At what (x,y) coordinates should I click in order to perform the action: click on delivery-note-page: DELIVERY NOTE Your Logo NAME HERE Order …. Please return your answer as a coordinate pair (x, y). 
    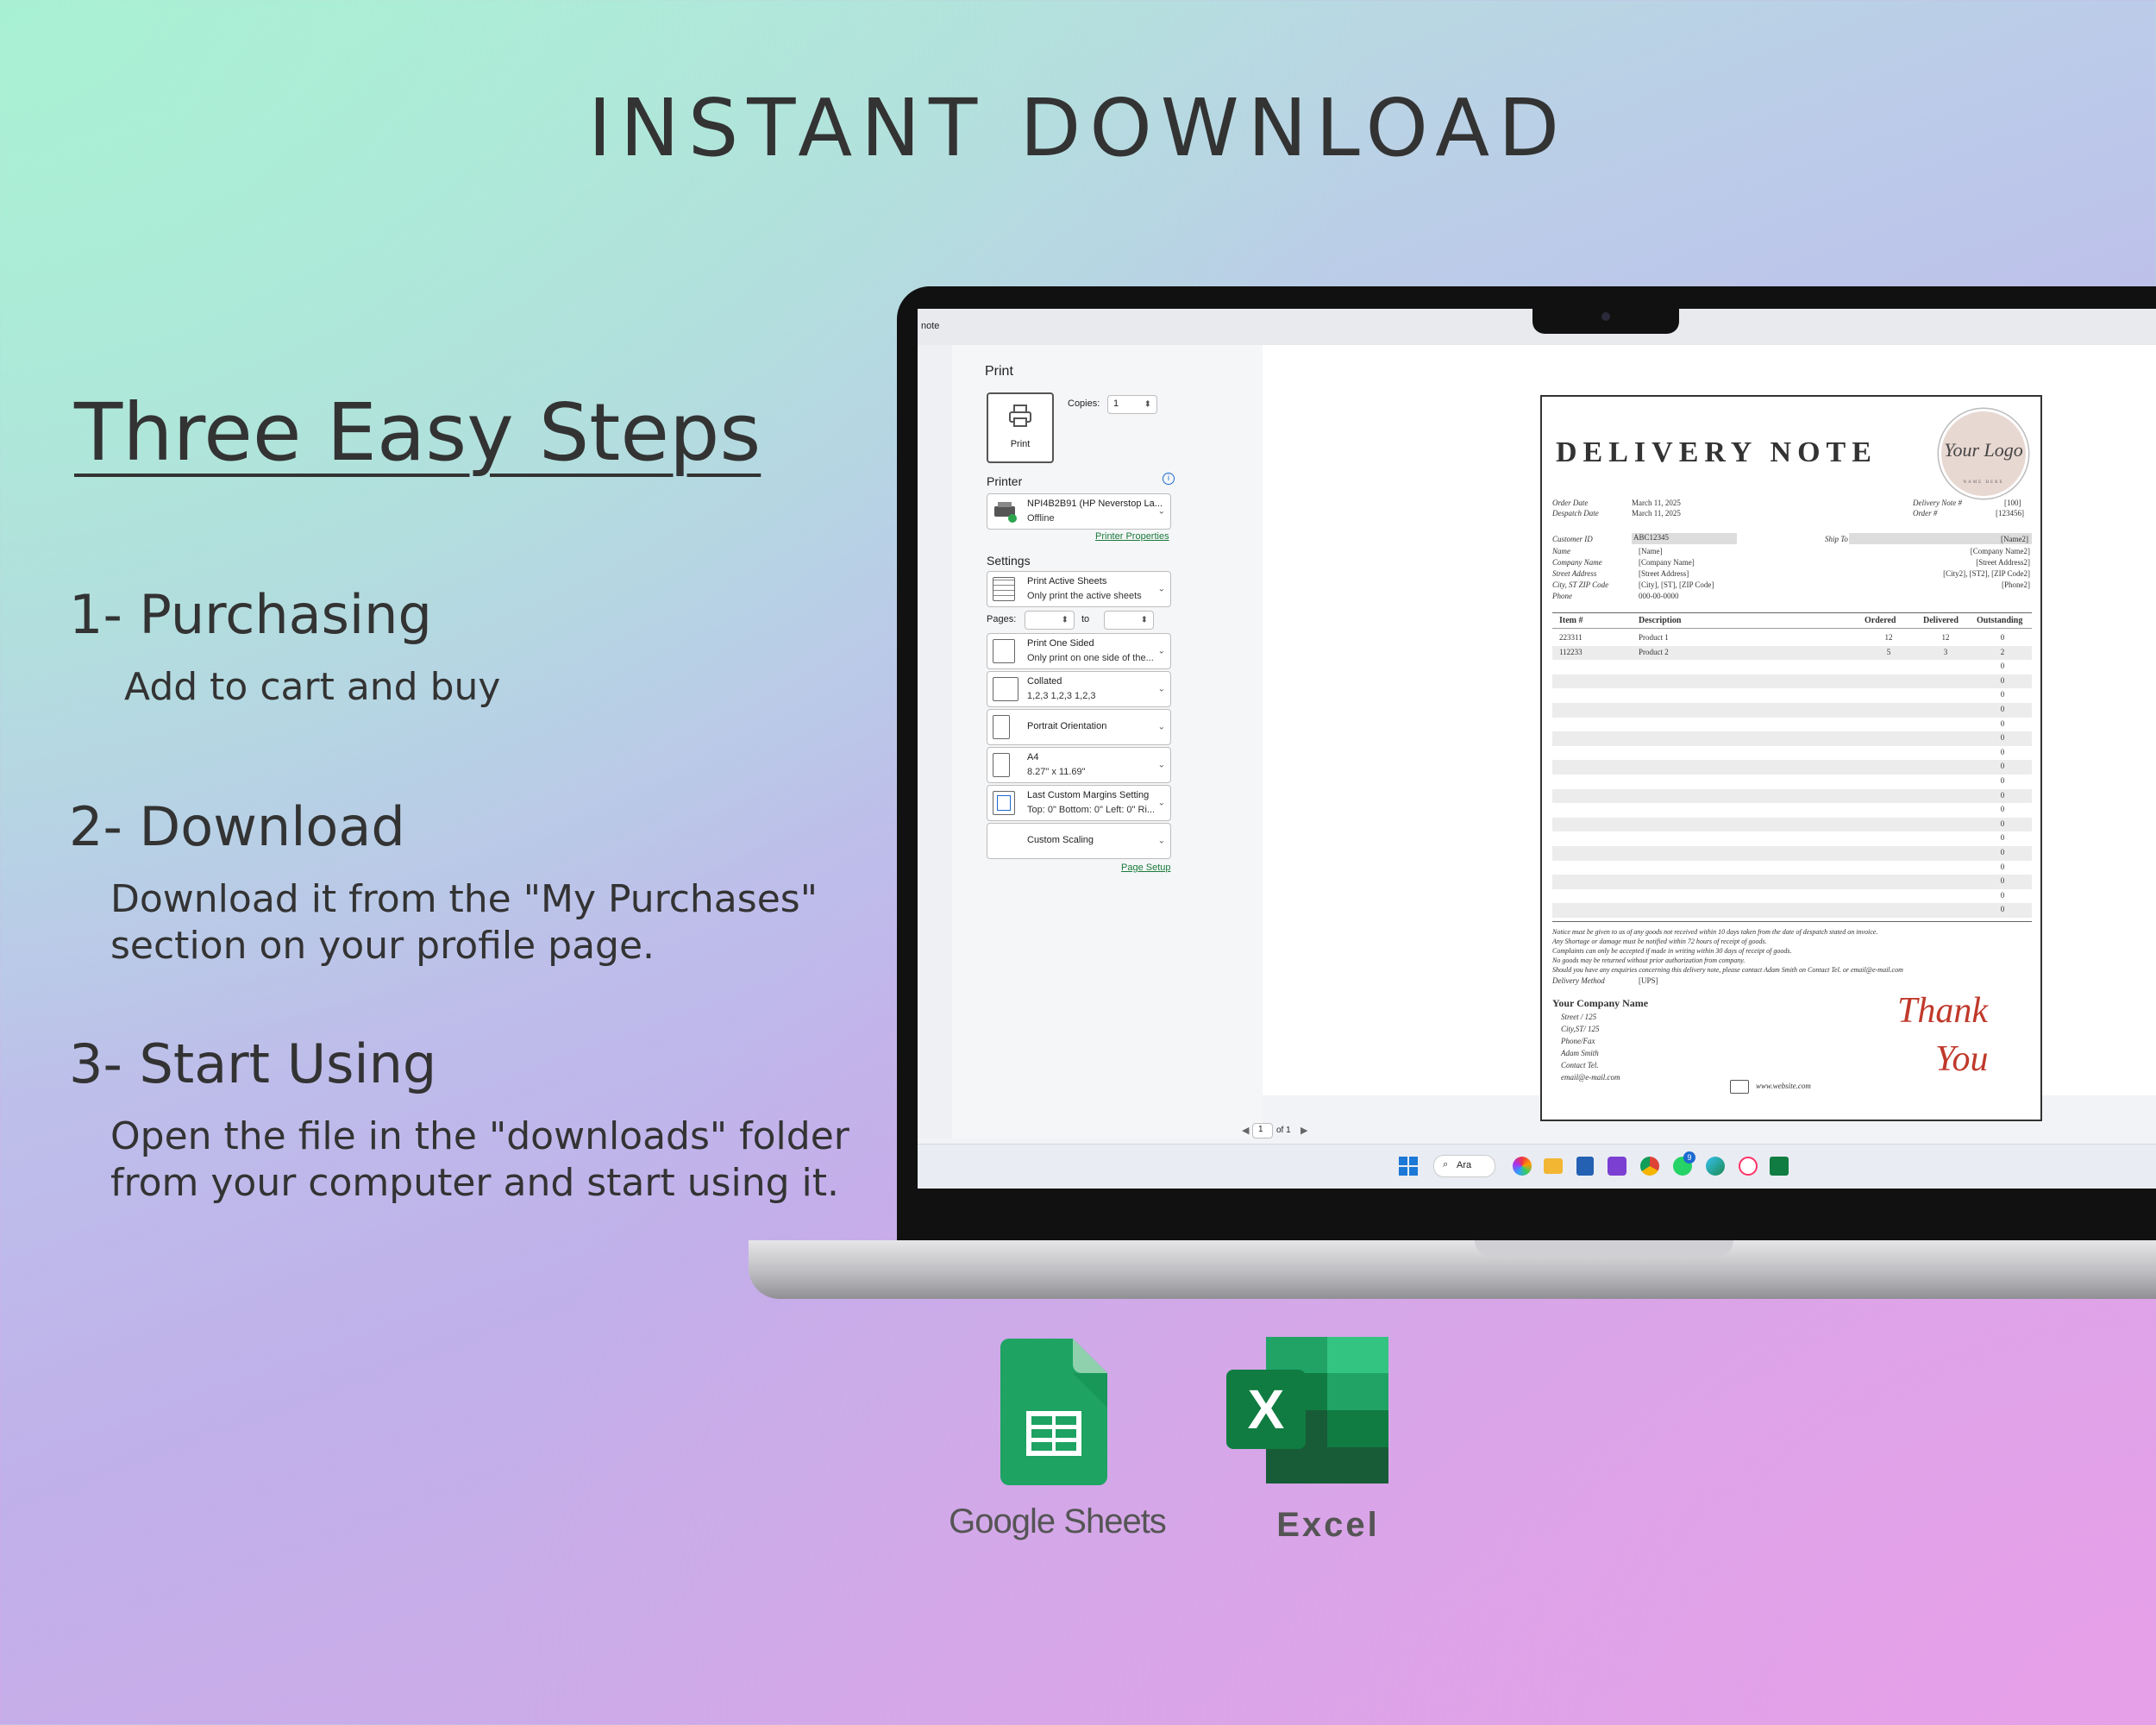
    Looking at the image, I should click on (1791, 758).